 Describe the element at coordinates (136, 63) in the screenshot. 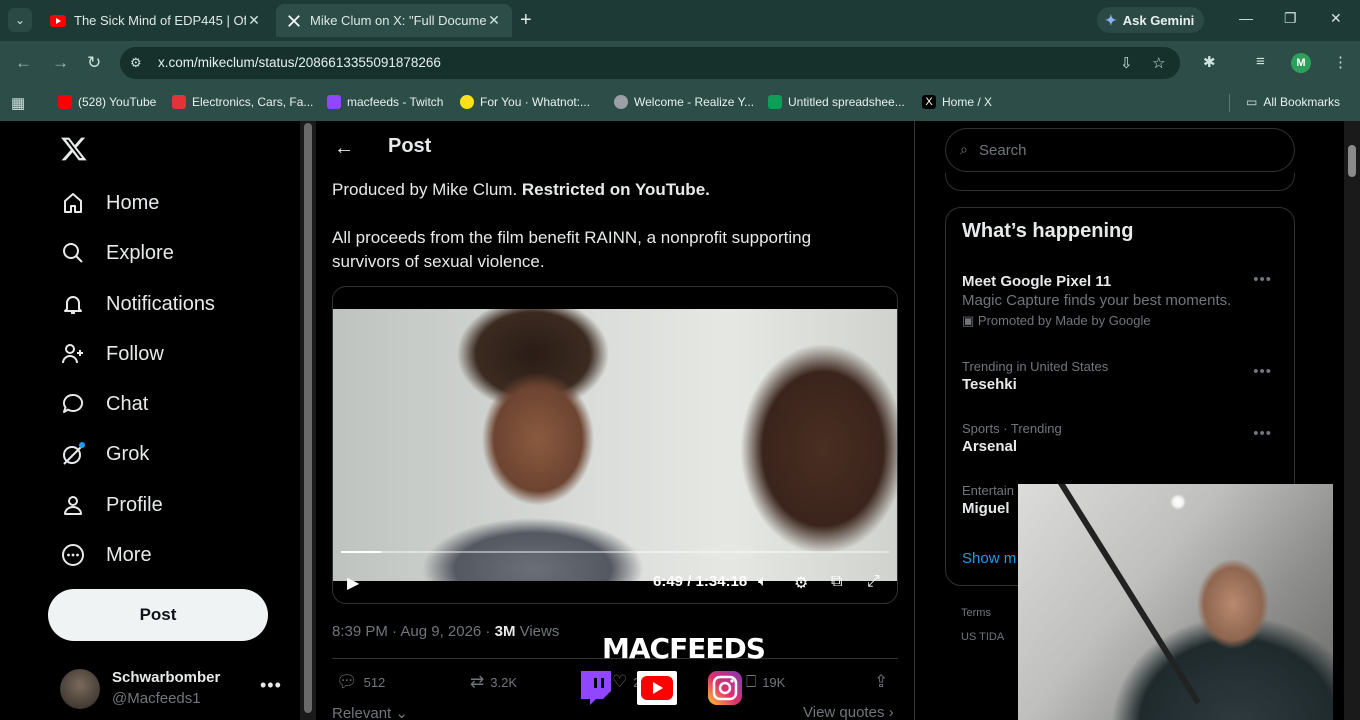

I see `site-info-icon: ⚙` at that location.